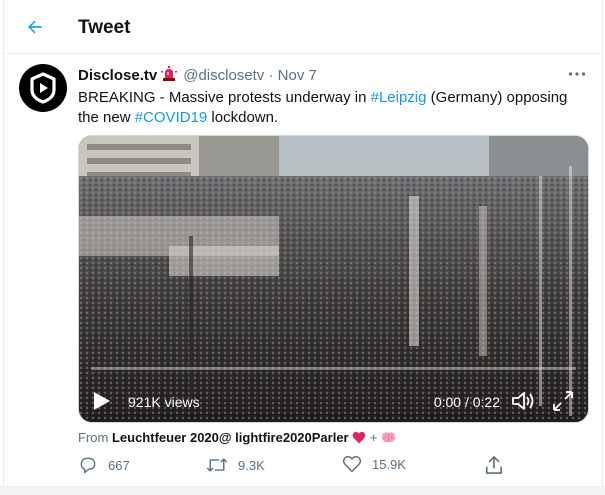  Describe the element at coordinates (169, 76) in the screenshot. I see `police-light-emoji` at that location.